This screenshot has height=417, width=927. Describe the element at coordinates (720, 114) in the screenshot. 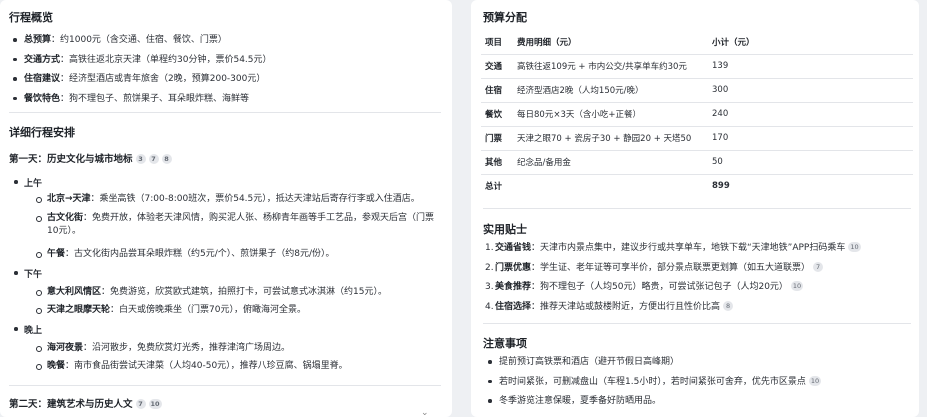

I see `table-cell: 240` at that location.